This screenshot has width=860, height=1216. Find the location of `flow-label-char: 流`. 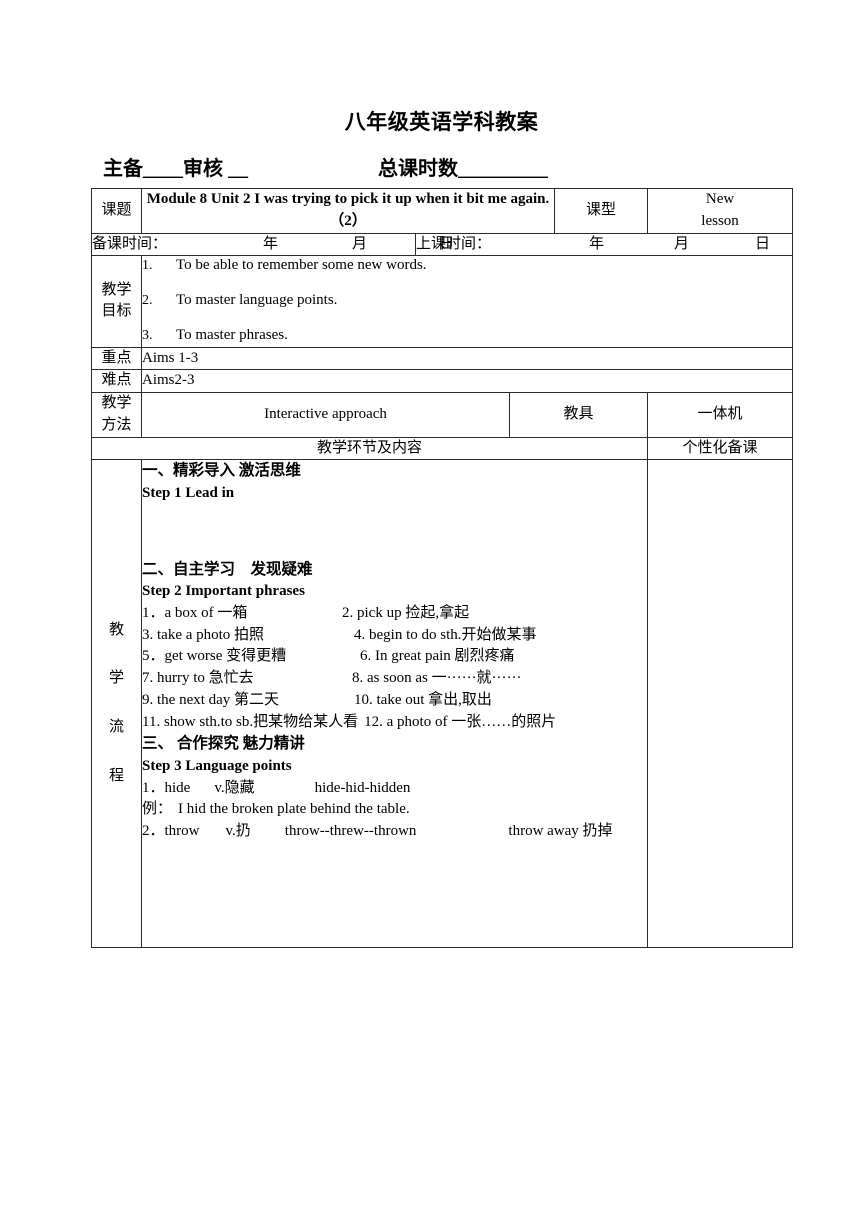

flow-label-char: 流 is located at coordinates (116, 727).